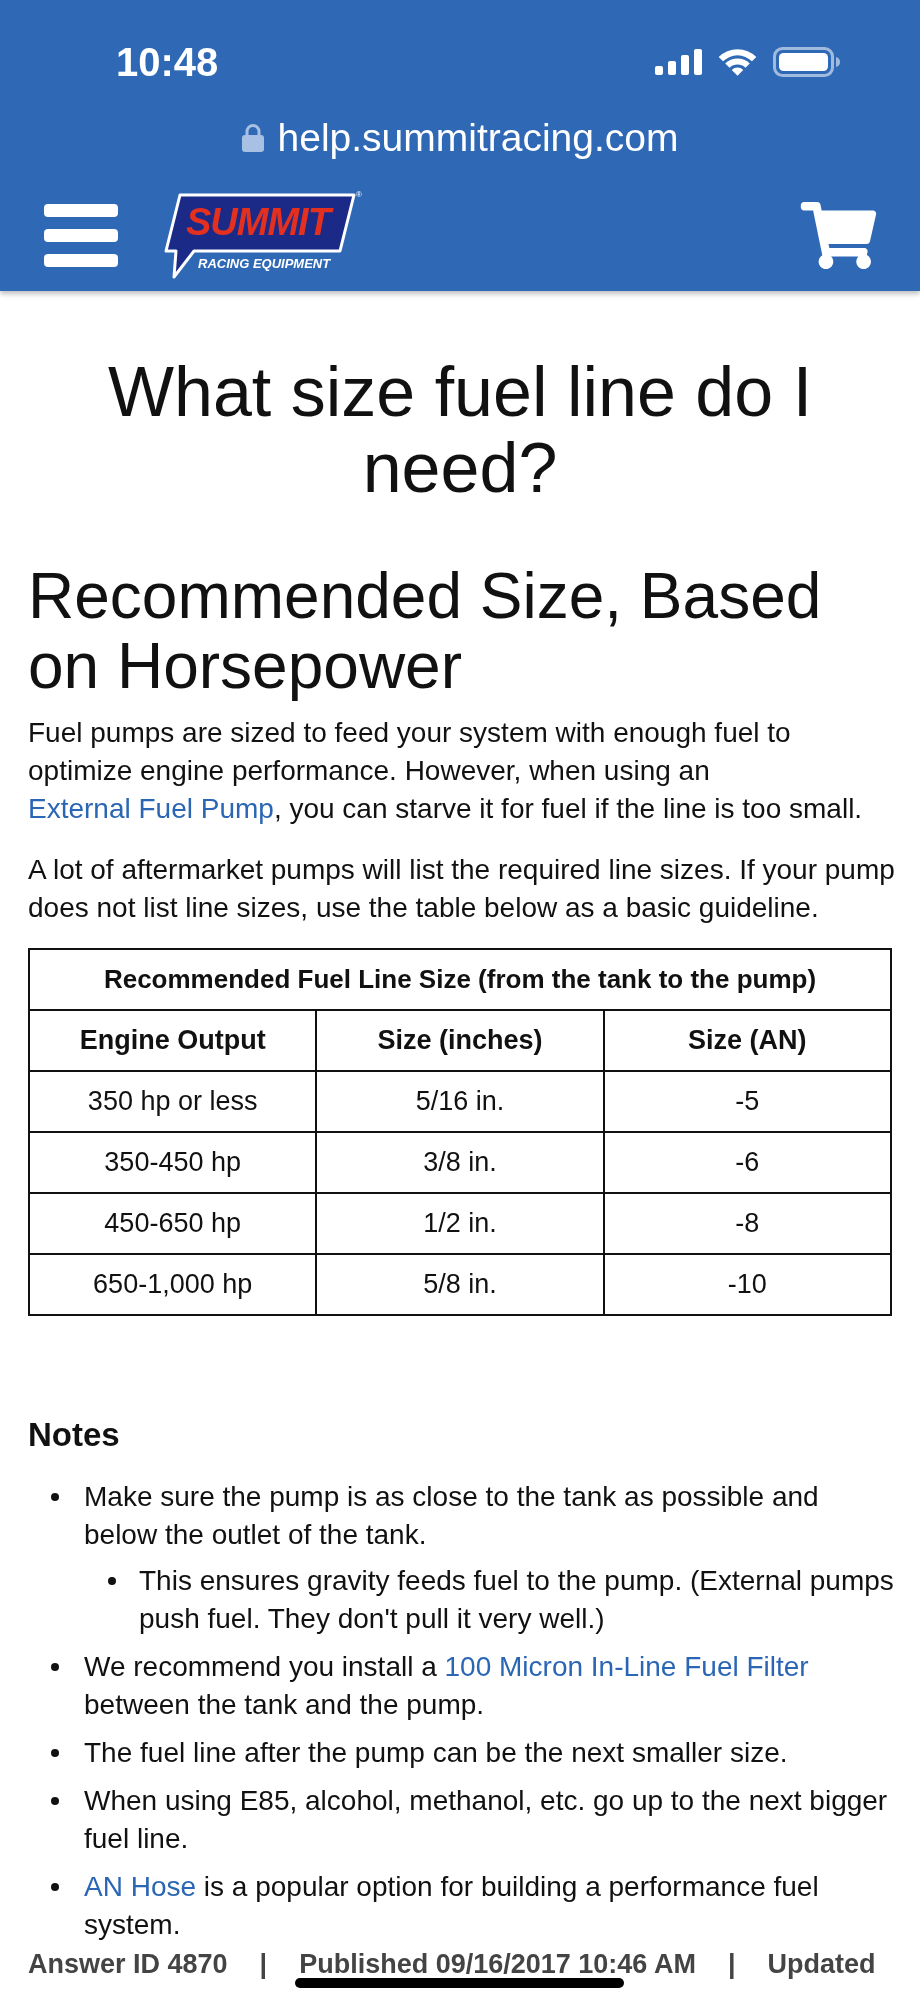 The width and height of the screenshot is (920, 1994). I want to click on battery-icon, so click(806, 62).